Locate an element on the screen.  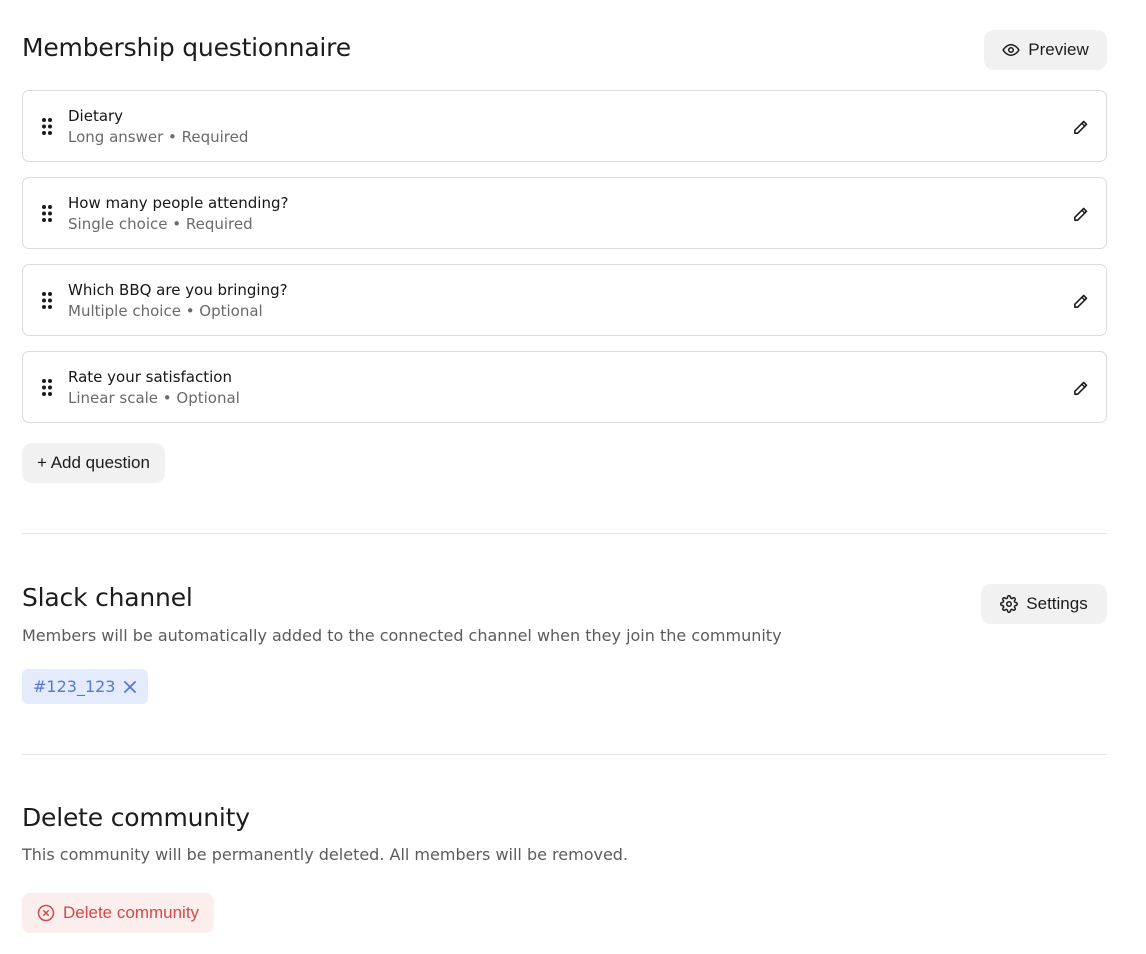
gear-icon is located at coordinates (1009, 604).